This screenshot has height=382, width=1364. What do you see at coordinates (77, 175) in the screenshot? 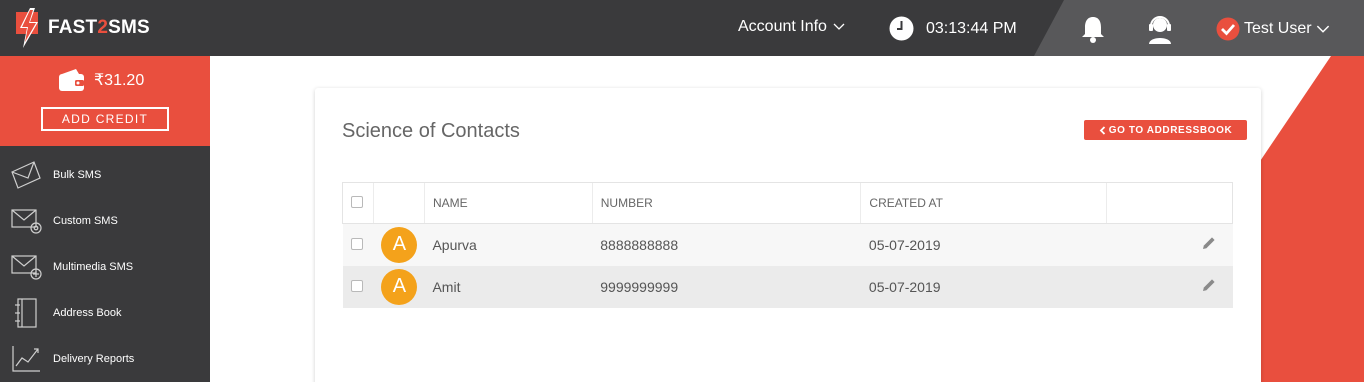
I see `sidebar-item-label: Bulk SMS` at bounding box center [77, 175].